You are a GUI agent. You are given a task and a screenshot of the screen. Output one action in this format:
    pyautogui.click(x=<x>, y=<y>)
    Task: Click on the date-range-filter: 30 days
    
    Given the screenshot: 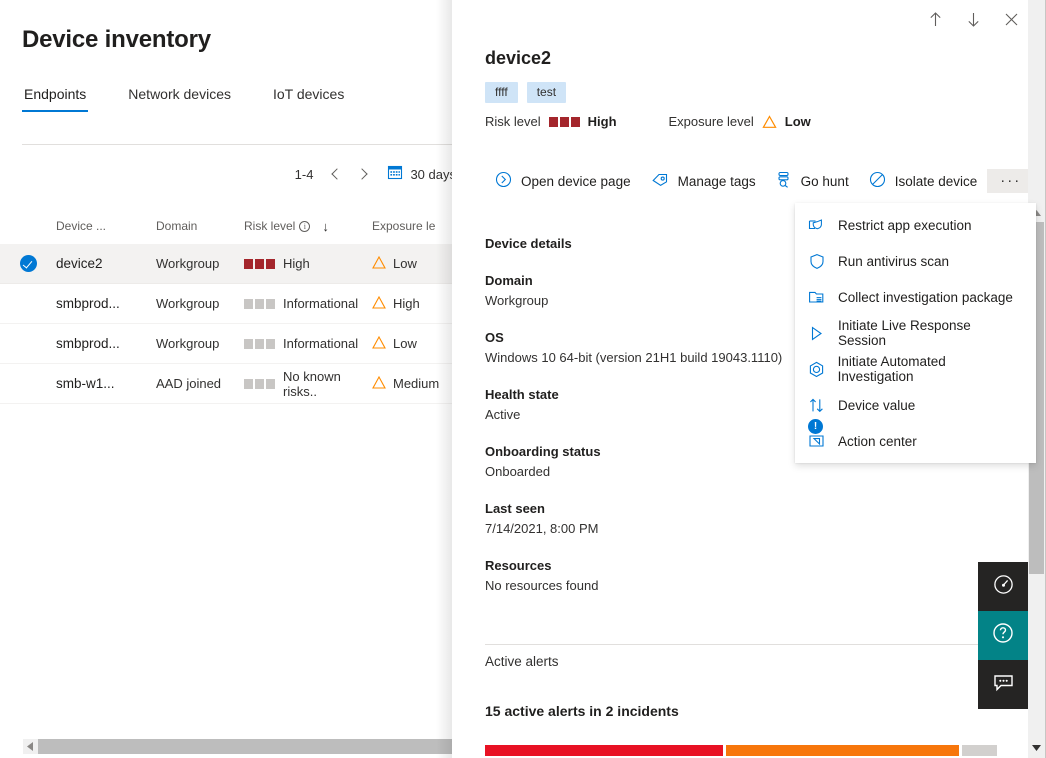 What is the action you would take?
    pyautogui.click(x=421, y=174)
    